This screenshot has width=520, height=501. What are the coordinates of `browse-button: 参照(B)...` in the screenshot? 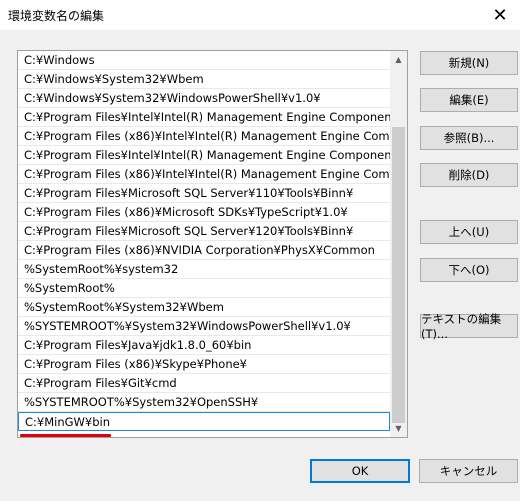 It's located at (469, 138).